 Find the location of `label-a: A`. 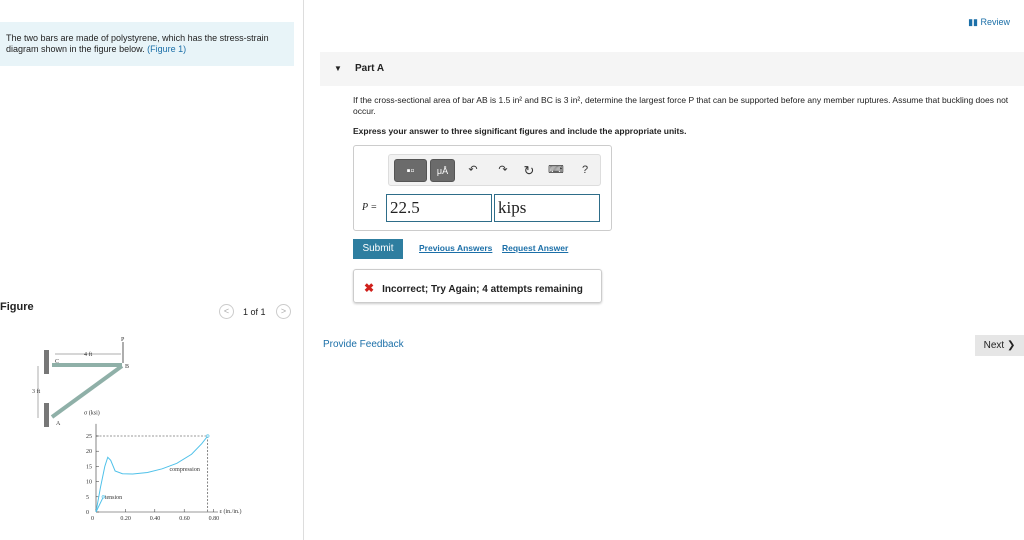

label-a: A is located at coordinates (58, 424).